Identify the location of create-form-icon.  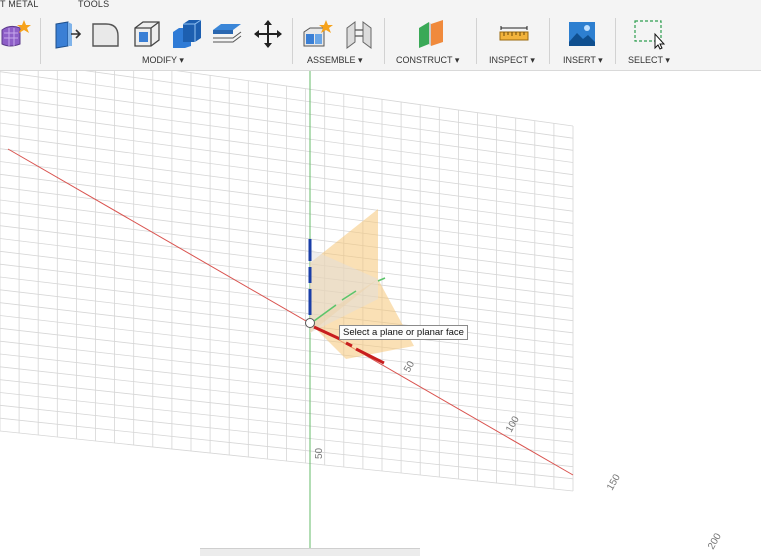
(16, 33).